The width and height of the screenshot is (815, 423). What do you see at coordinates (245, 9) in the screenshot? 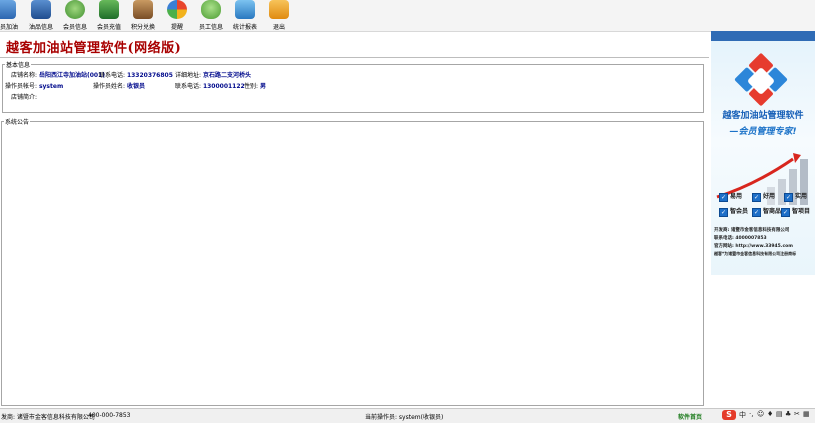
I see `report-icon` at bounding box center [245, 9].